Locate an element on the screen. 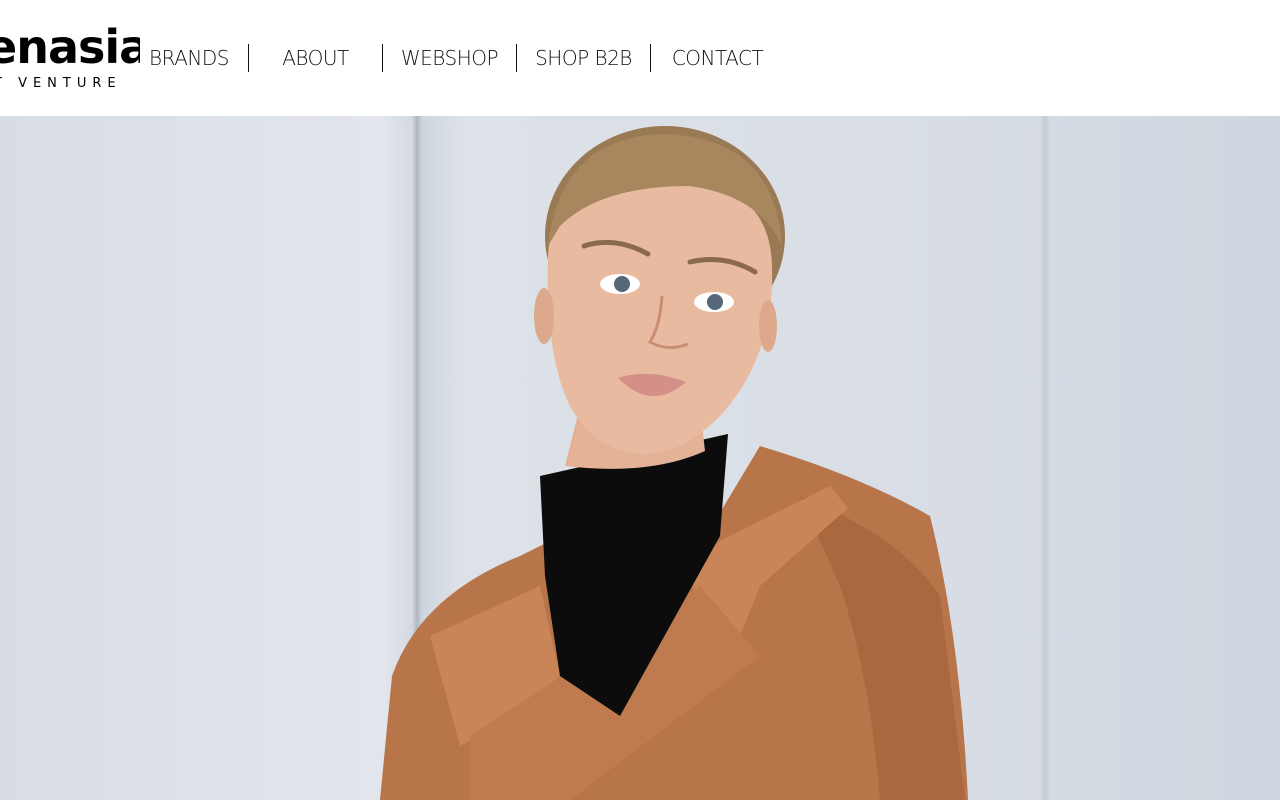 The image size is (1280, 800). nav-item-about: ABOUT is located at coordinates (315, 58).